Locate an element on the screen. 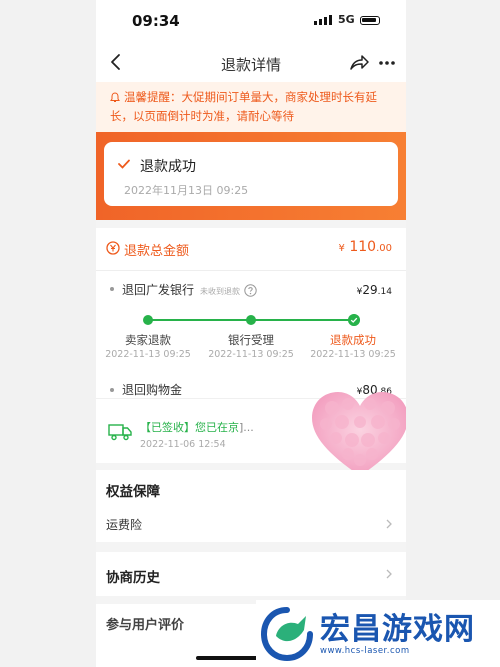 The height and width of the screenshot is (667, 500). freight-insurance-item: 运费险 is located at coordinates (124, 524).